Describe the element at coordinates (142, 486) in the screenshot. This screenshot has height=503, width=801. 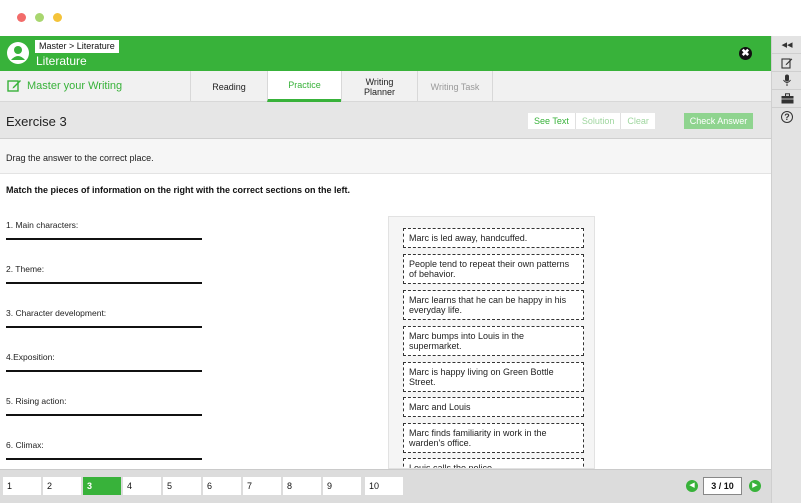
I see `page-button-4: 4` at that location.